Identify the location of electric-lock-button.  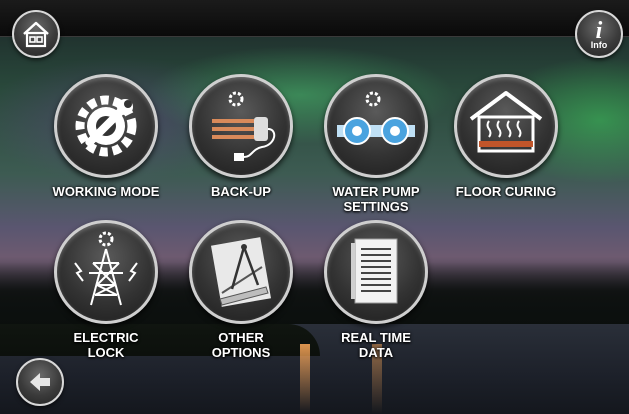
(106, 272).